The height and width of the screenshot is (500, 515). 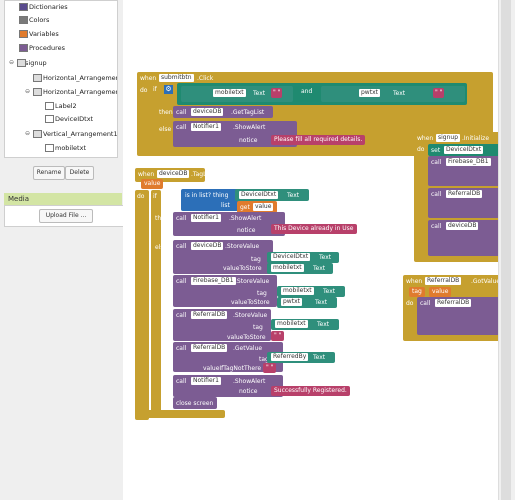 What do you see at coordinates (23, 48) in the screenshot?
I see `procedures-icon` at bounding box center [23, 48].